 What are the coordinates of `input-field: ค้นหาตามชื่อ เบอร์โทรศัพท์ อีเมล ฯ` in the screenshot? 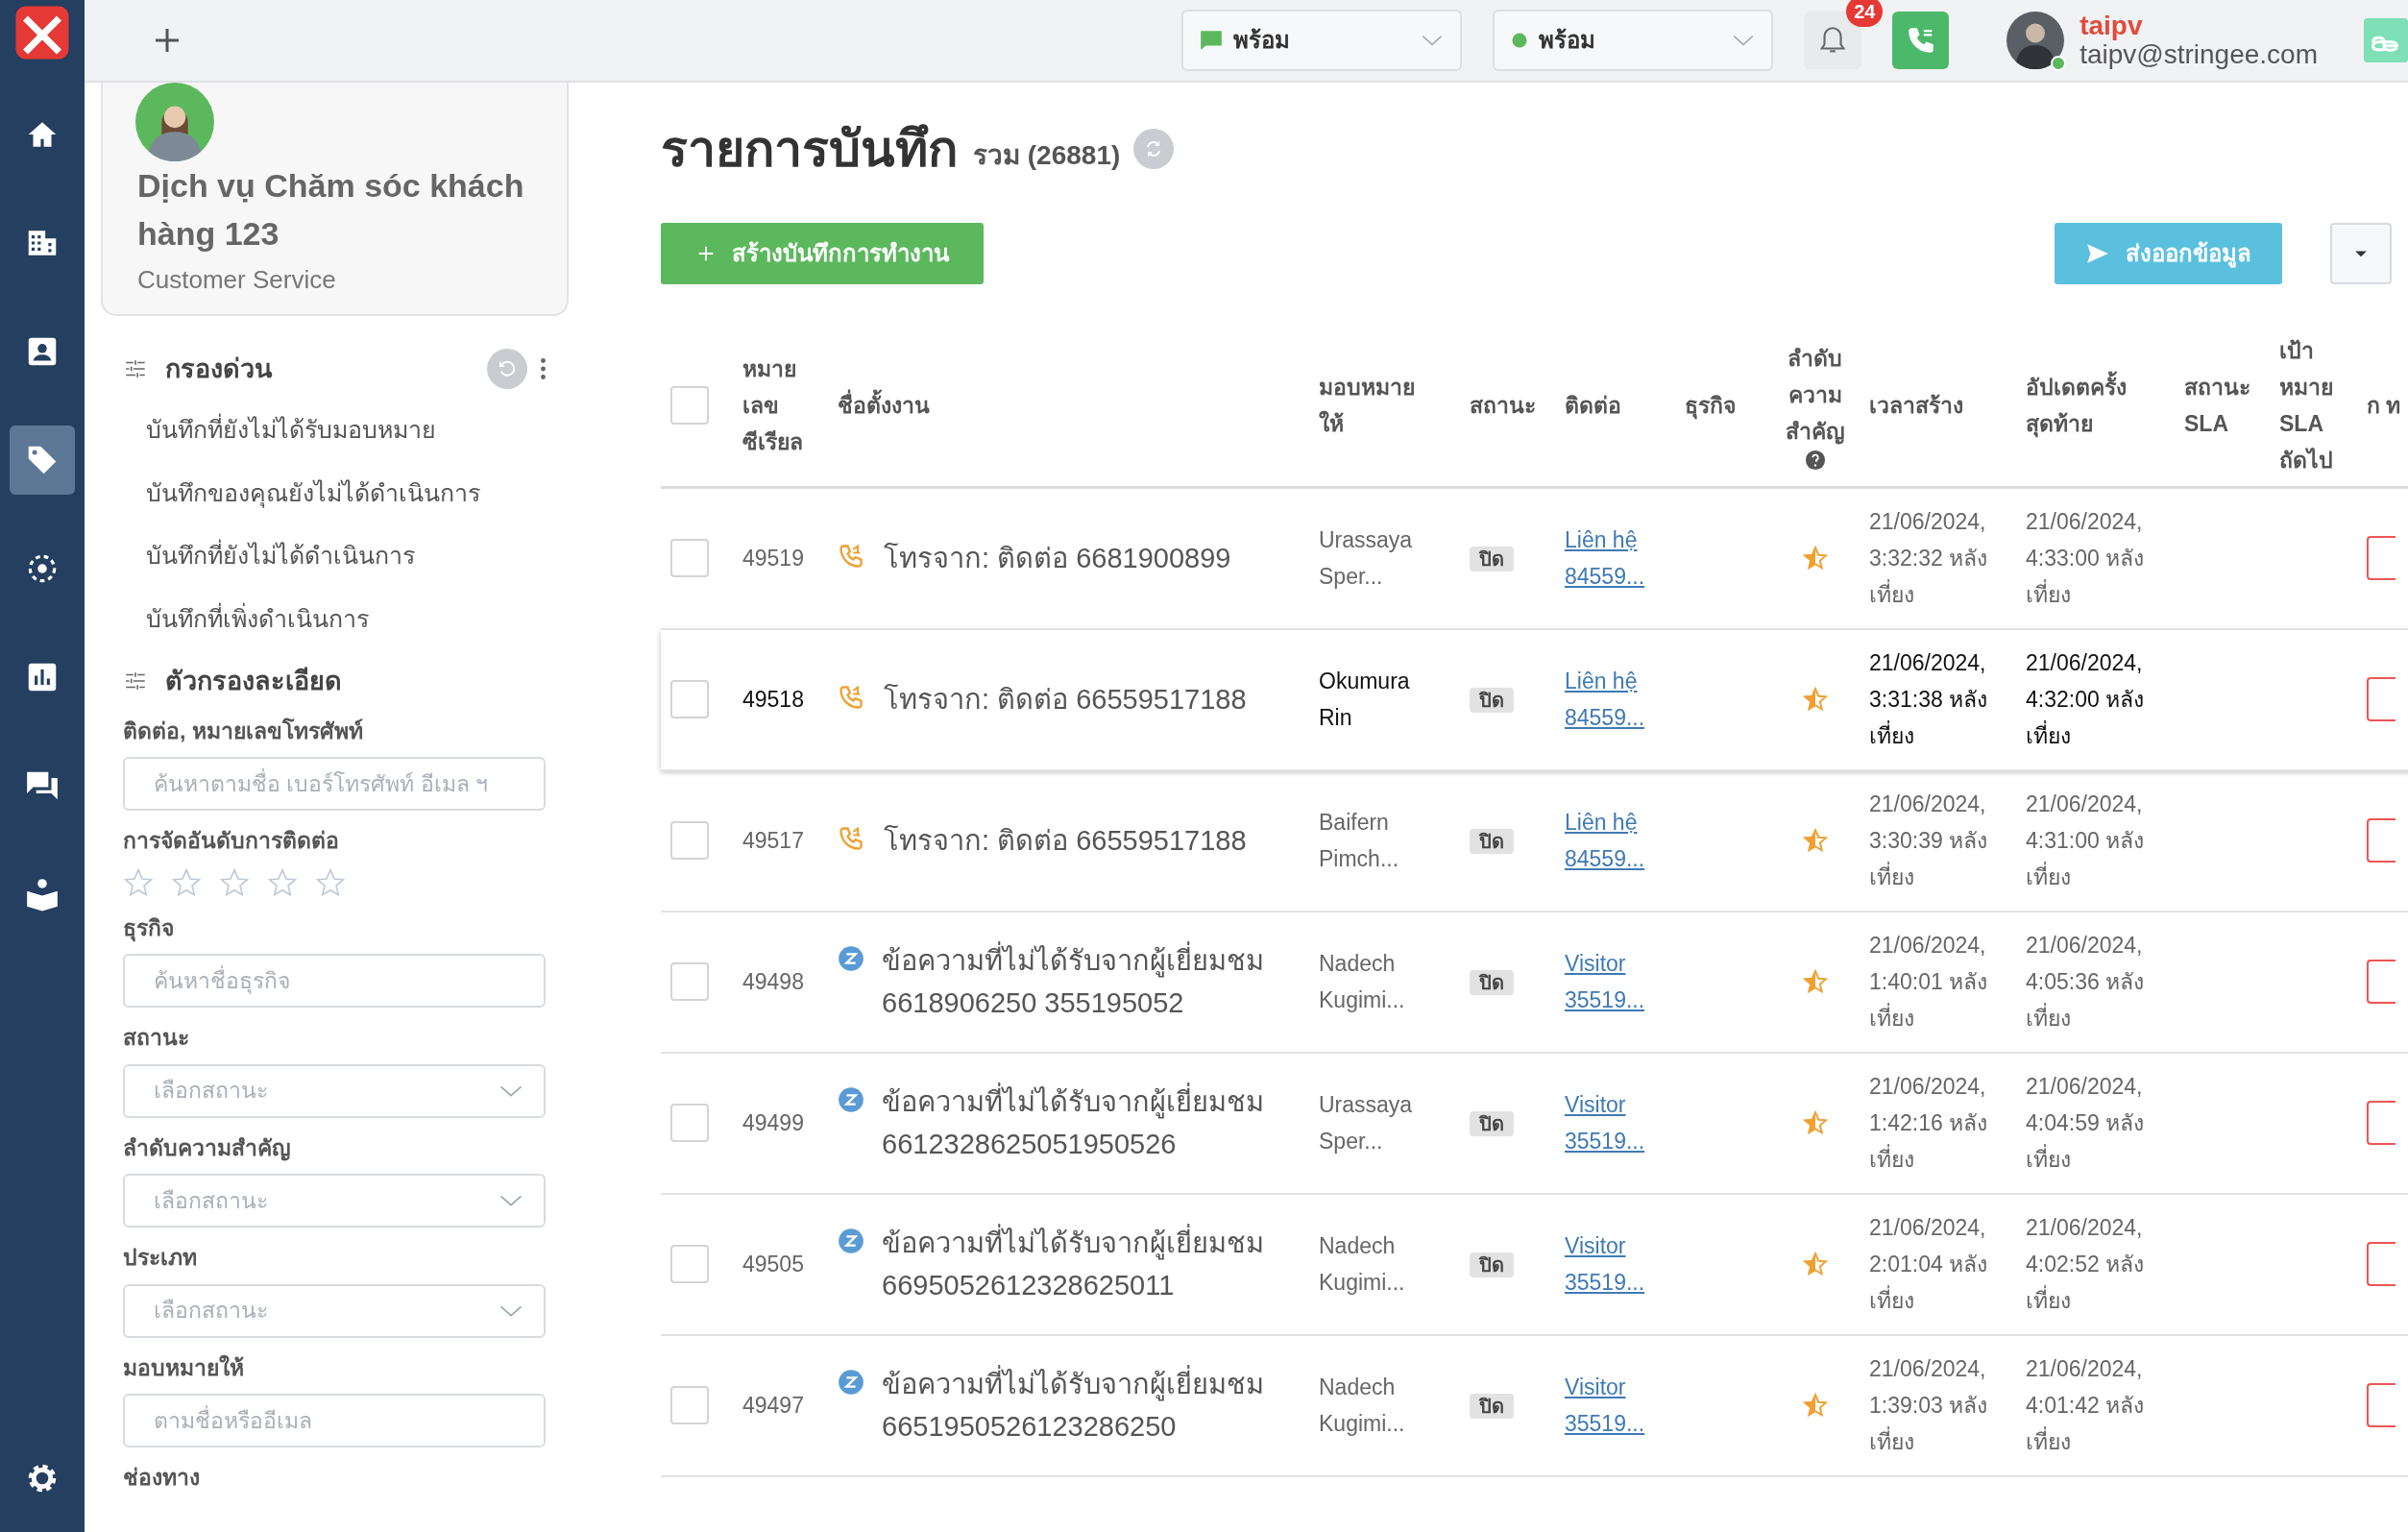 It's located at (334, 784).